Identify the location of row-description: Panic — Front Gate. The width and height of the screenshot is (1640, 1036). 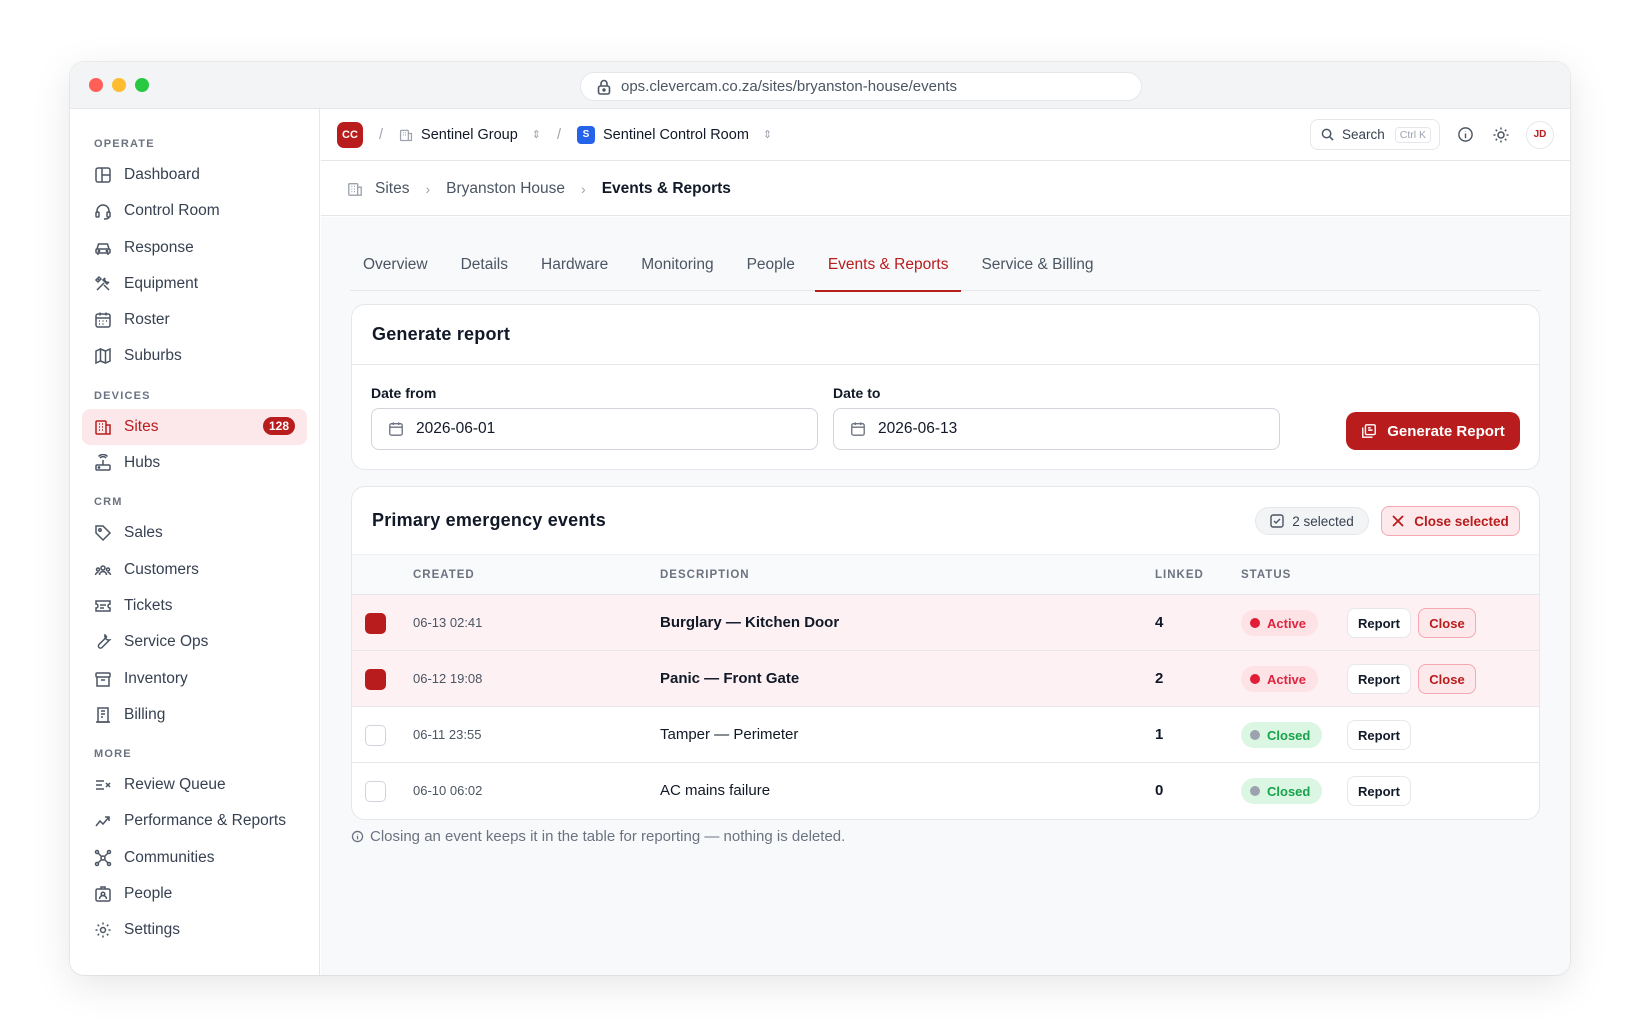
(730, 678).